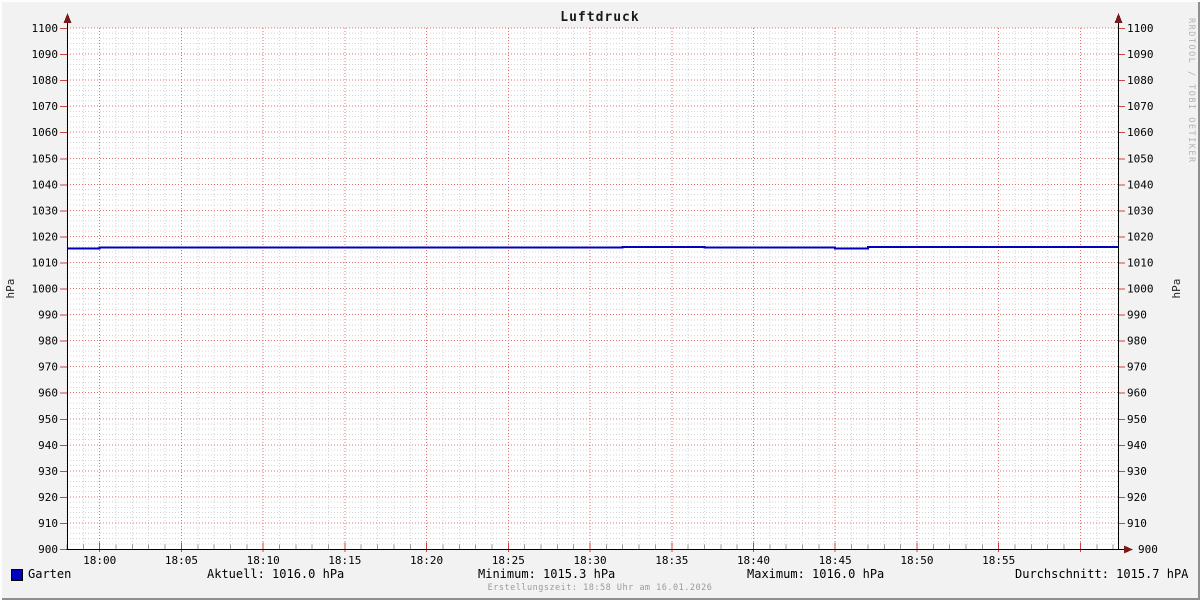 This screenshot has width=1200, height=600. What do you see at coordinates (99, 560) in the screenshot?
I see `svg-text: 18:00` at bounding box center [99, 560].